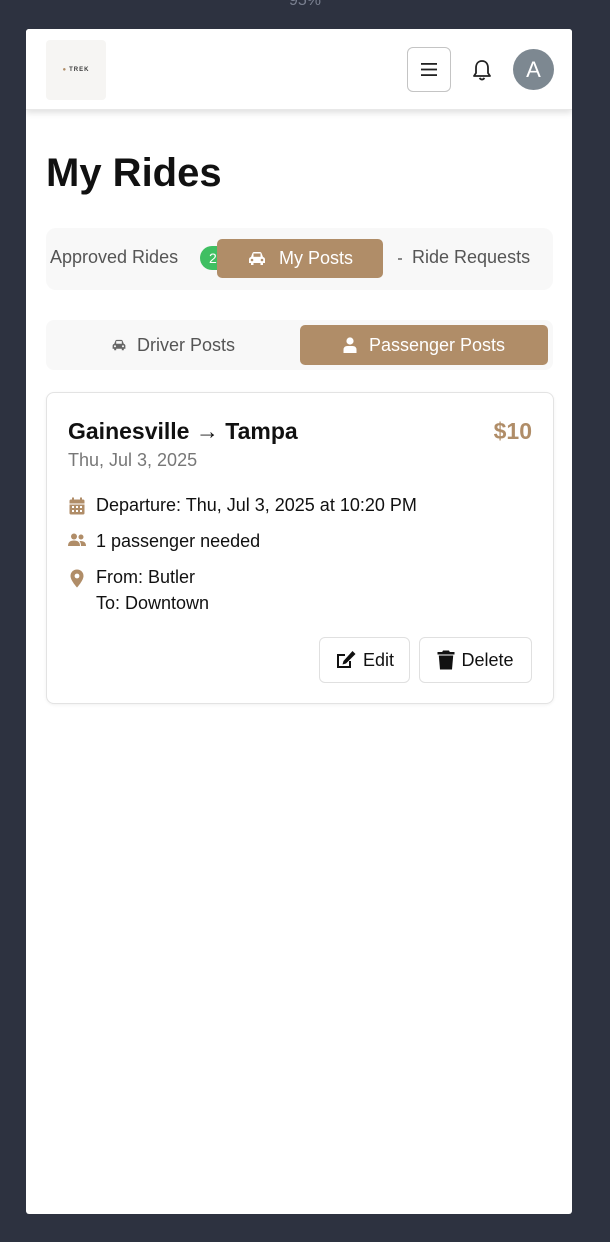  What do you see at coordinates (400, 259) in the screenshot?
I see `tab-separator` at bounding box center [400, 259].